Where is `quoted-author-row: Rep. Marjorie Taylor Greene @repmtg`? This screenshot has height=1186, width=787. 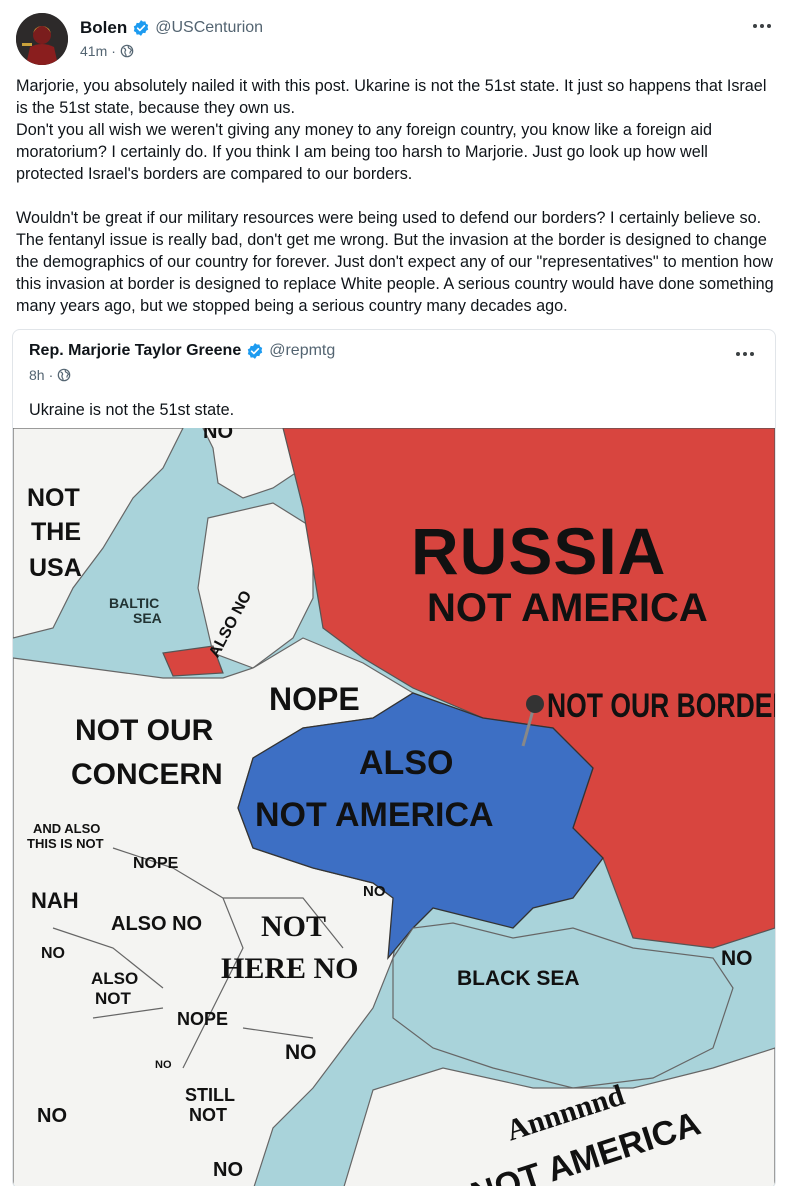
quoted-author-row: Rep. Marjorie Taylor Greene @repmtg is located at coordinates (182, 351).